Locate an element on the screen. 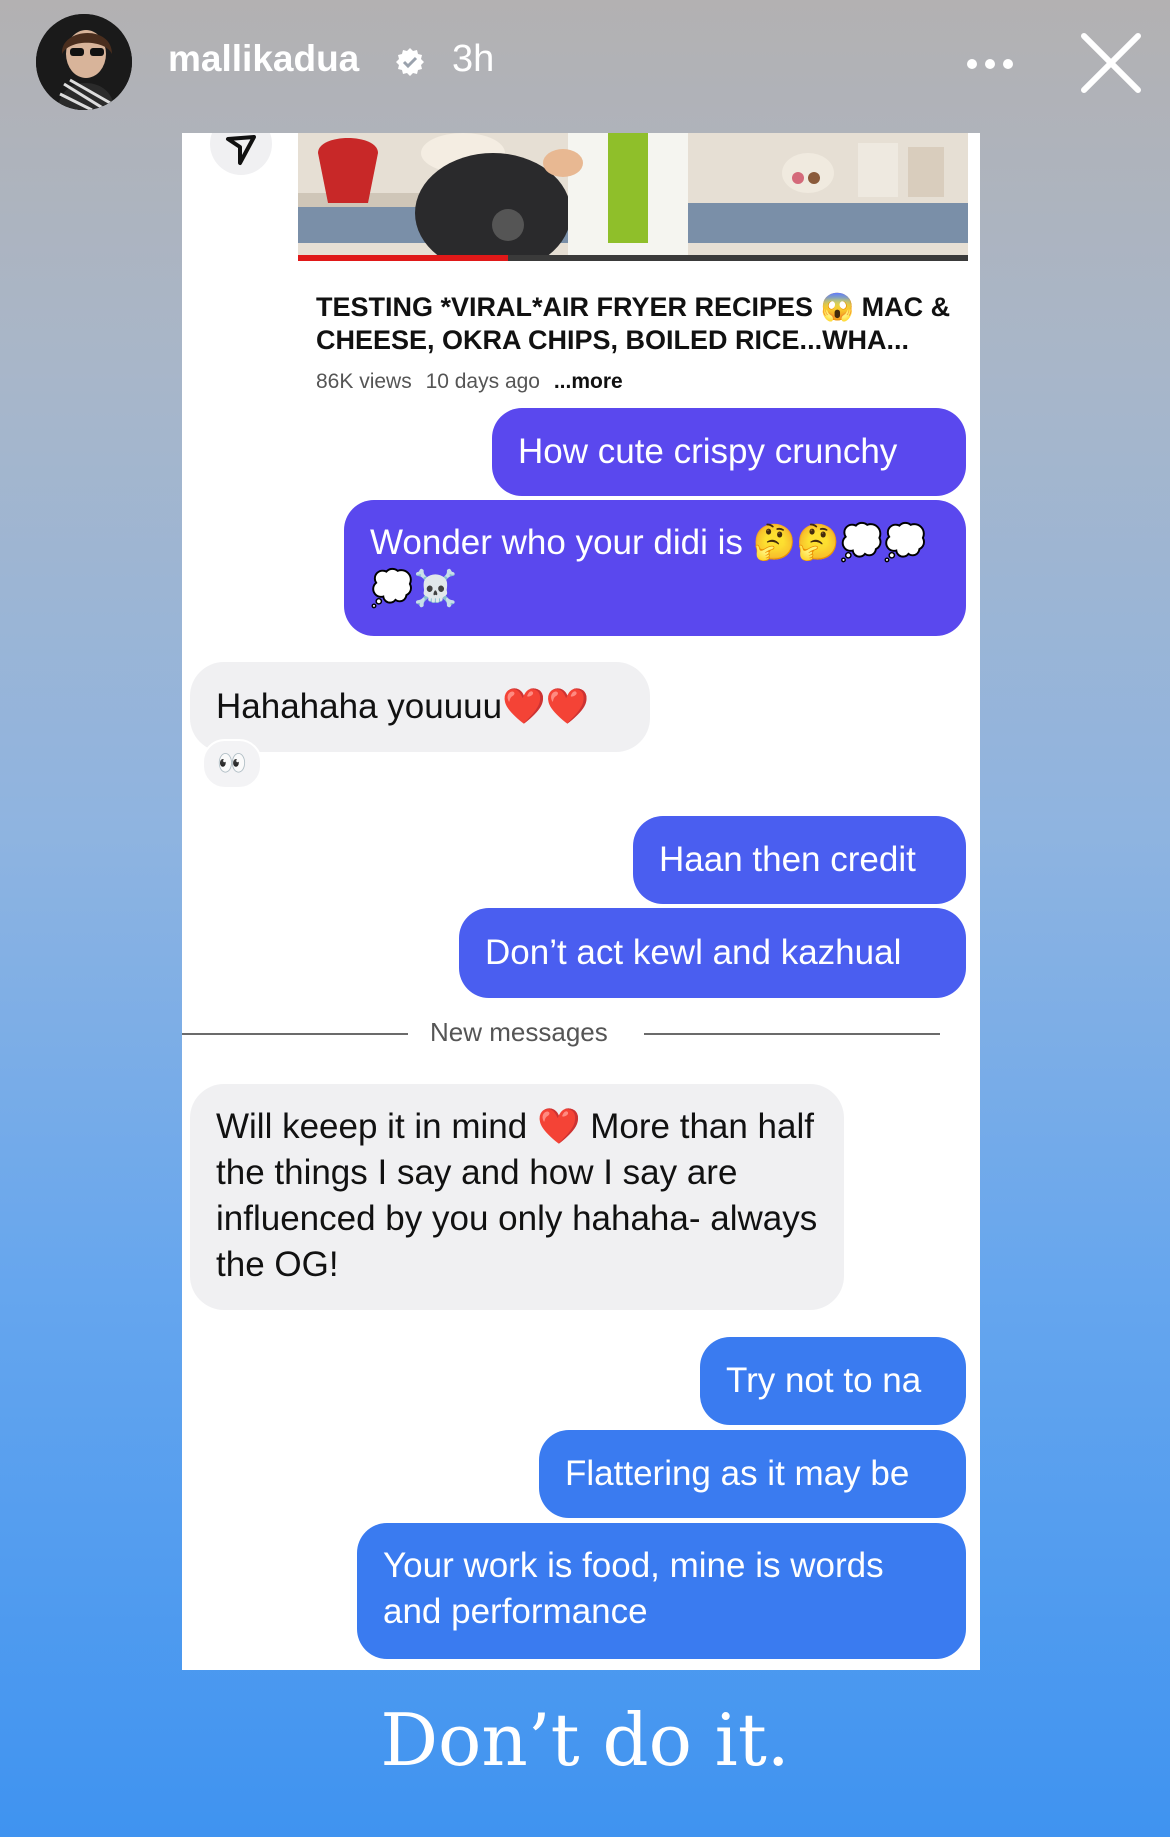 This screenshot has height=1837, width=1170. video-more-link: ...more is located at coordinates (588, 381).